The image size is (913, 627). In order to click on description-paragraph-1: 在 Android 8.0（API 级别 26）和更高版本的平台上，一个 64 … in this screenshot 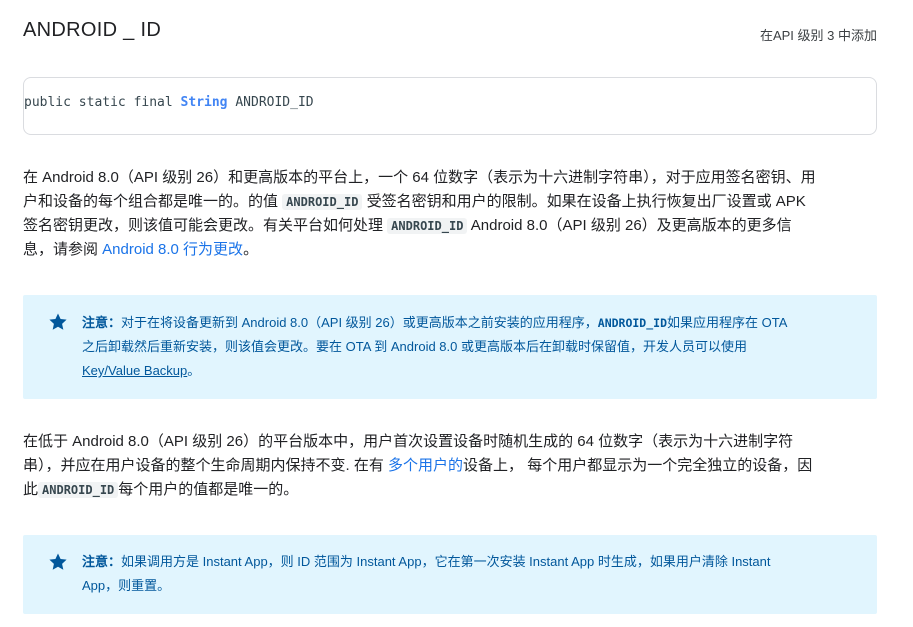, I will do `click(450, 214)`.